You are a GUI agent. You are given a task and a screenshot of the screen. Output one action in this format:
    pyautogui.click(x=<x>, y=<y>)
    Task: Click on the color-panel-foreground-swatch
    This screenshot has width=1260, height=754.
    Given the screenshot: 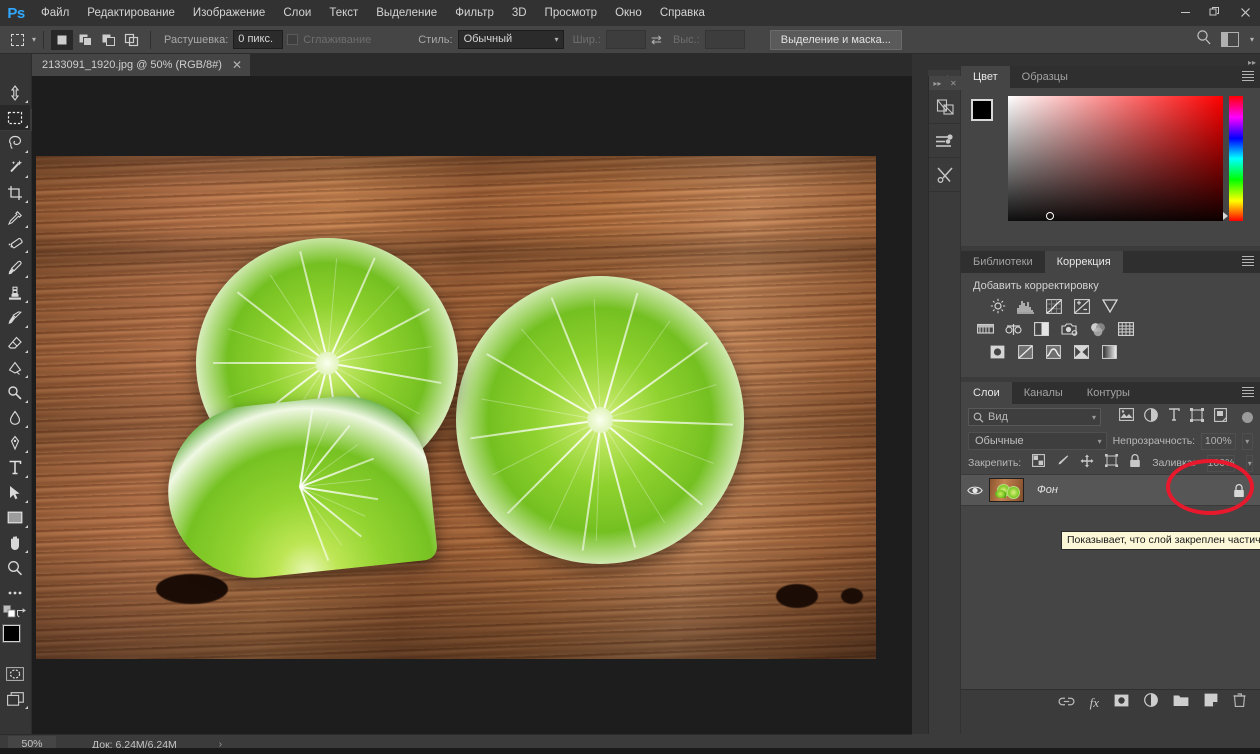 What is the action you would take?
    pyautogui.click(x=982, y=110)
    